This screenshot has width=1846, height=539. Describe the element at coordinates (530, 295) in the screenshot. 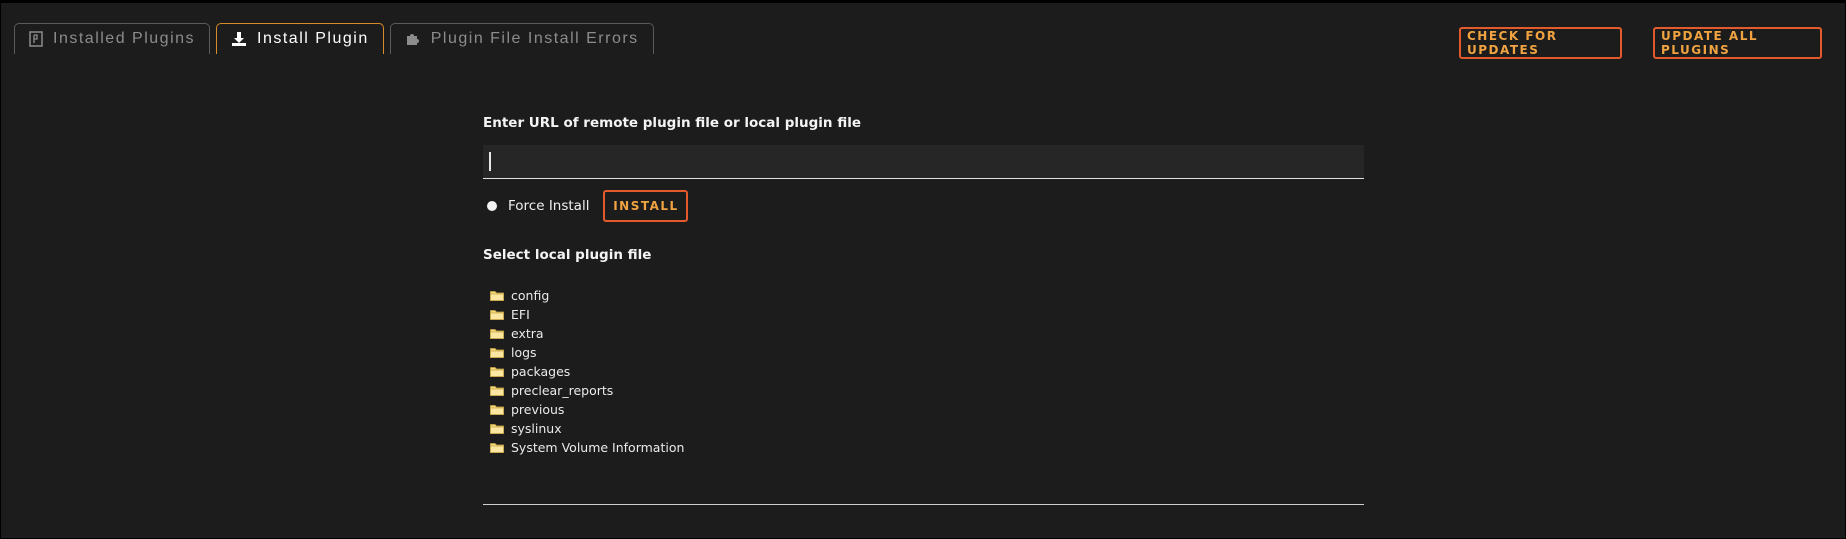

I see `folder-name: config` at that location.